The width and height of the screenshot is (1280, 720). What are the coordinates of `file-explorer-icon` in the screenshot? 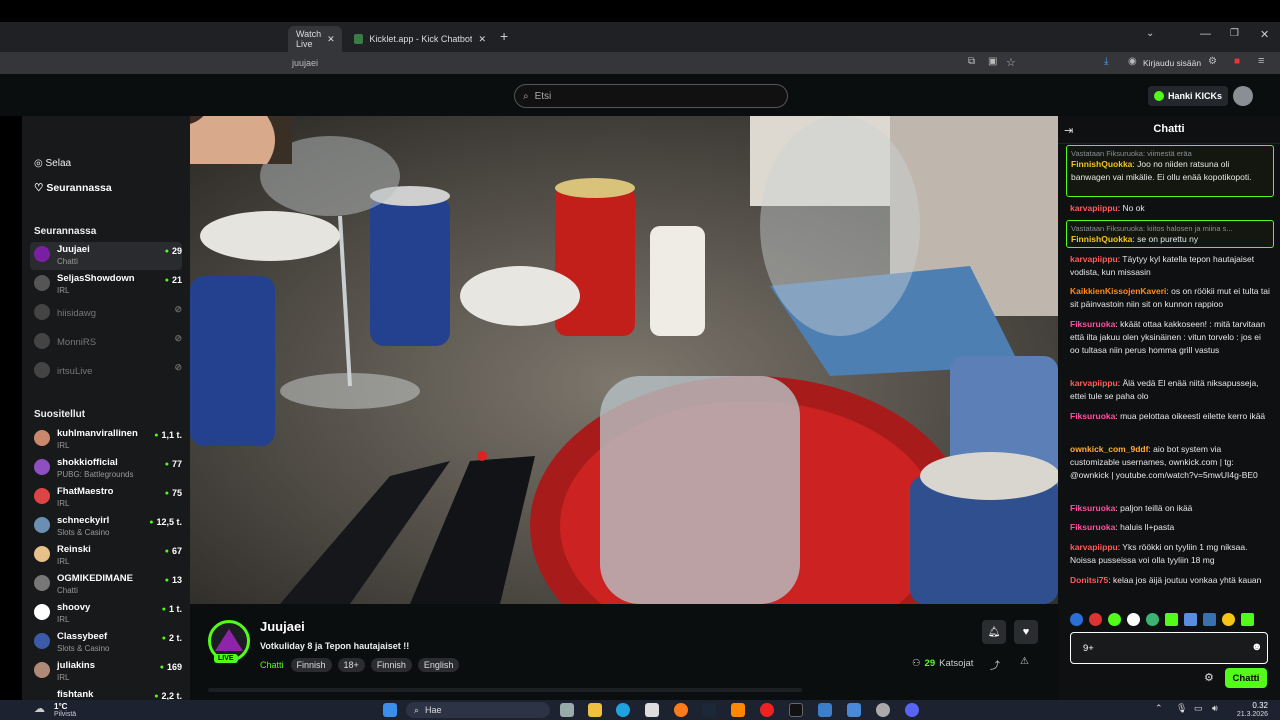 It's located at (595, 710).